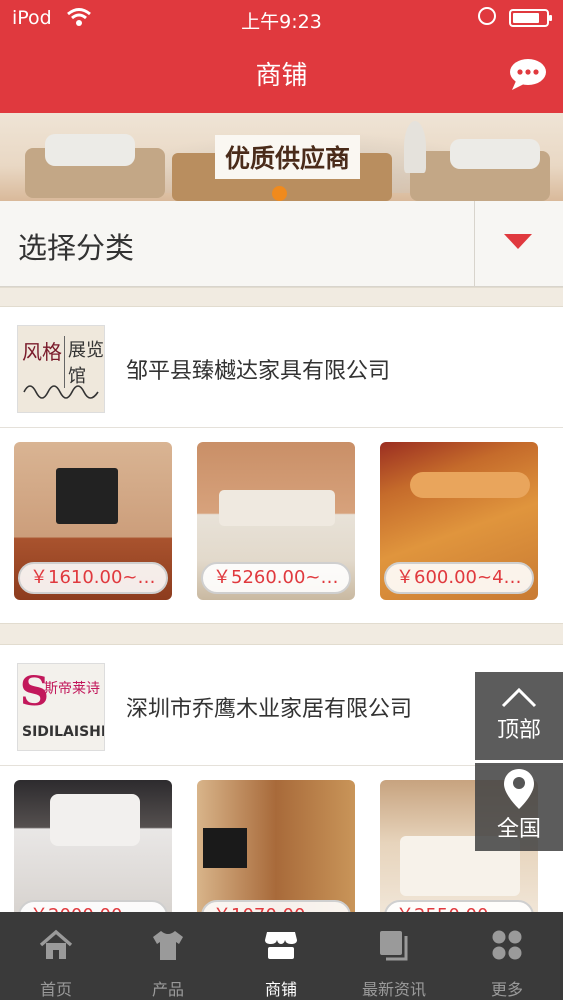 This screenshot has width=563, height=1000. I want to click on chat-bubble-icon, so click(528, 74).